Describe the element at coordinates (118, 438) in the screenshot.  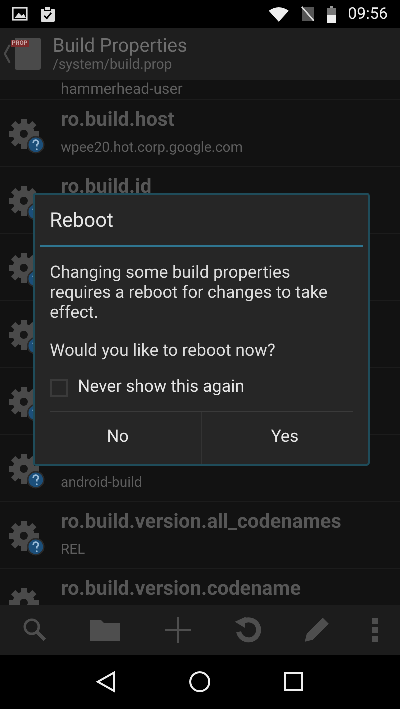
I see `dialog-button: No` at that location.